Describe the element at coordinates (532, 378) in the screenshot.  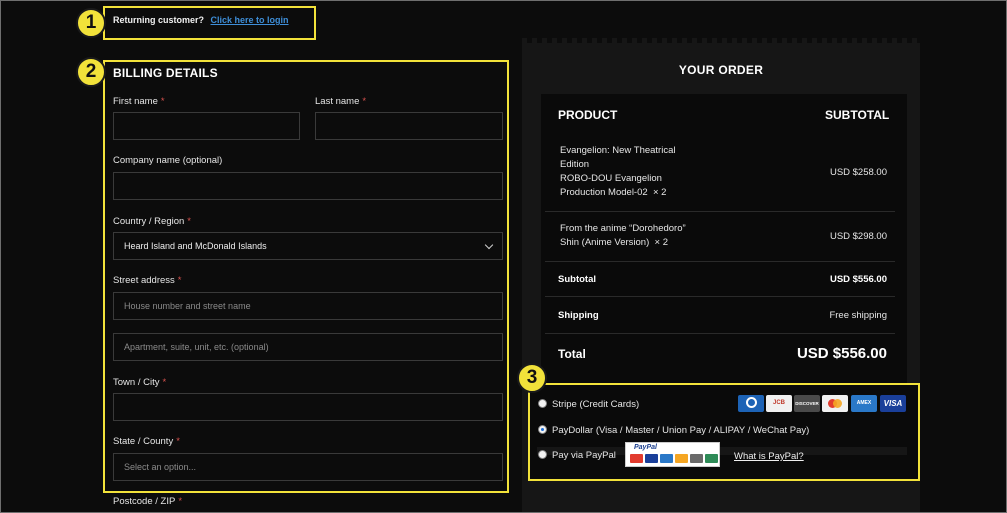
I see `badge-3: 3` at that location.